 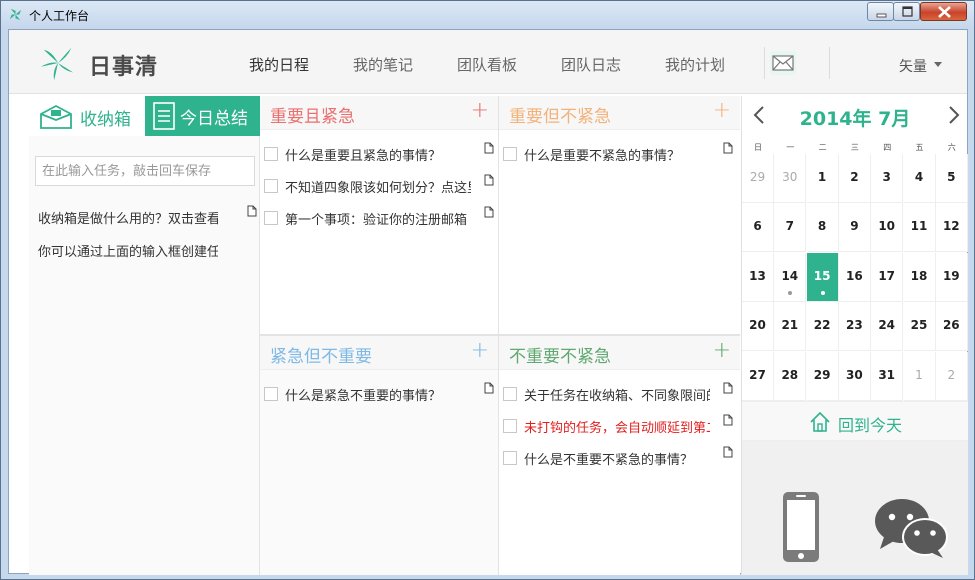 What do you see at coordinates (128, 250) in the screenshot?
I see `inbox-item: 你可以通过上面的输入框创建任务` at bounding box center [128, 250].